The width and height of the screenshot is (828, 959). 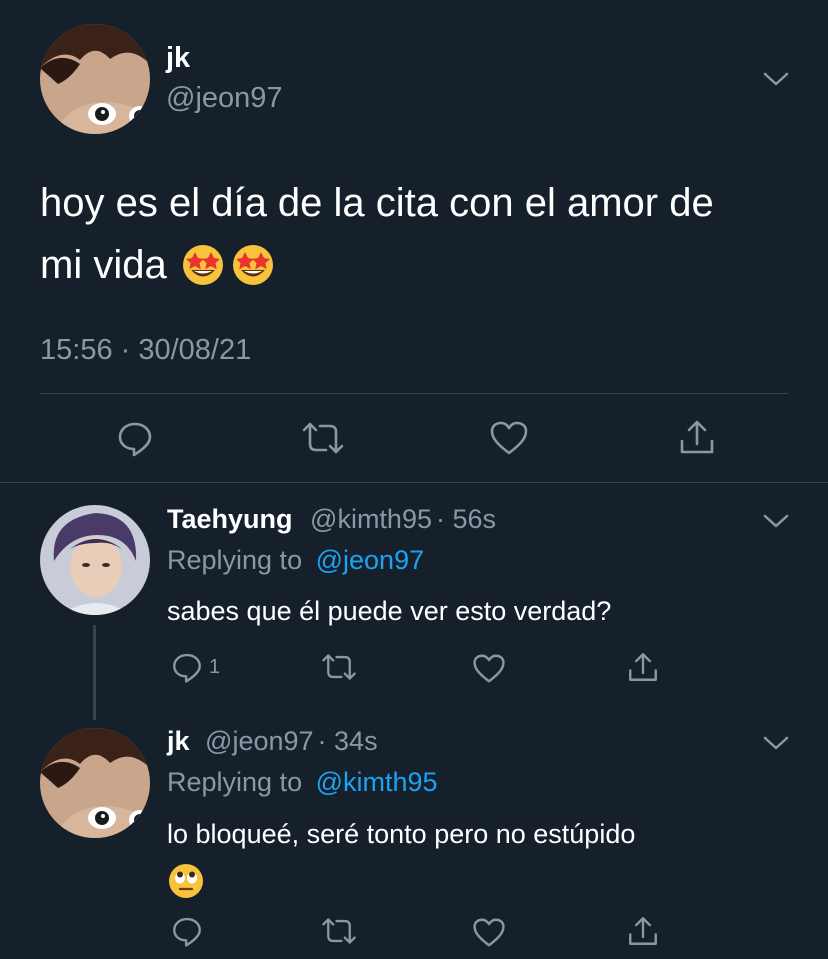 I want to click on eye-roll-emoji, so click(x=186, y=883).